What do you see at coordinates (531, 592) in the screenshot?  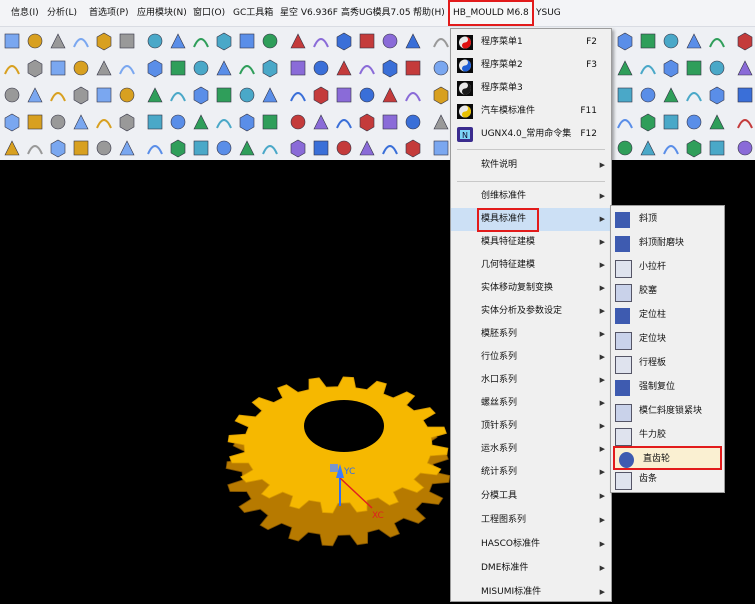 I see `menu-item-misumi: MISUMI标准件 ▶` at bounding box center [531, 592].